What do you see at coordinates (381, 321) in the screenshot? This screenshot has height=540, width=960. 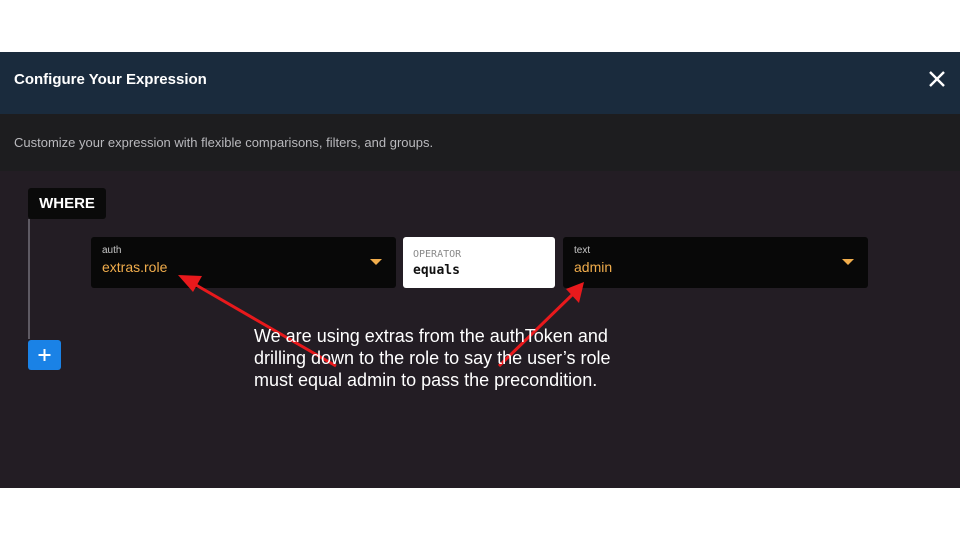 I see `annotation-arrows` at bounding box center [381, 321].